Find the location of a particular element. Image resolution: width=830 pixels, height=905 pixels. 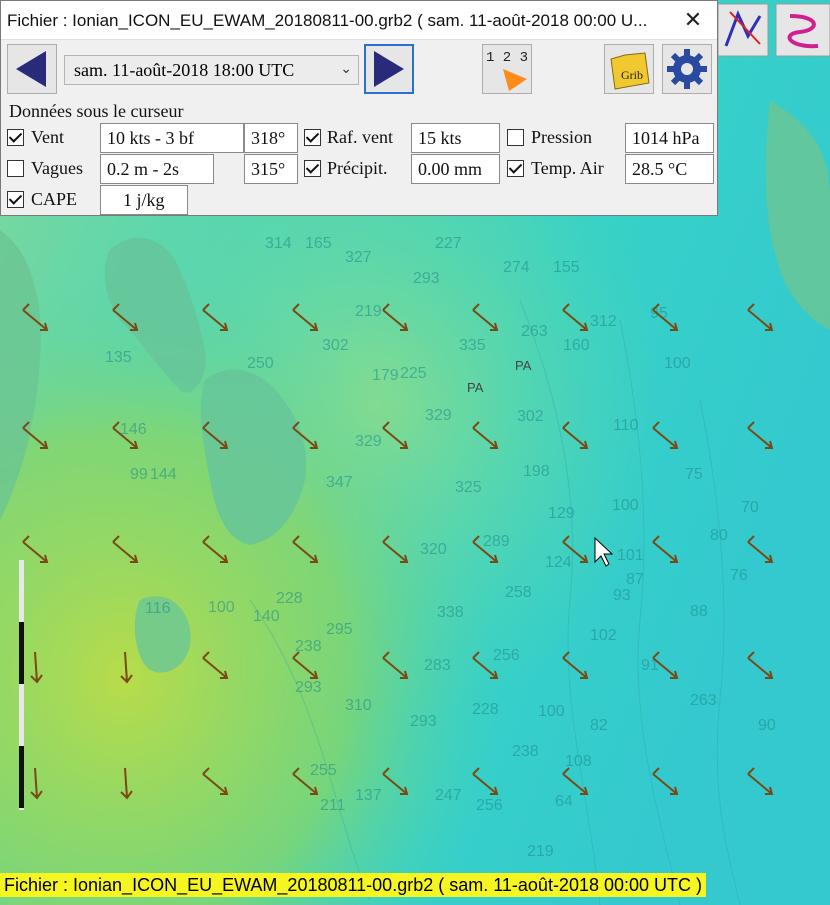

depth-sounding: 82 is located at coordinates (599, 725).